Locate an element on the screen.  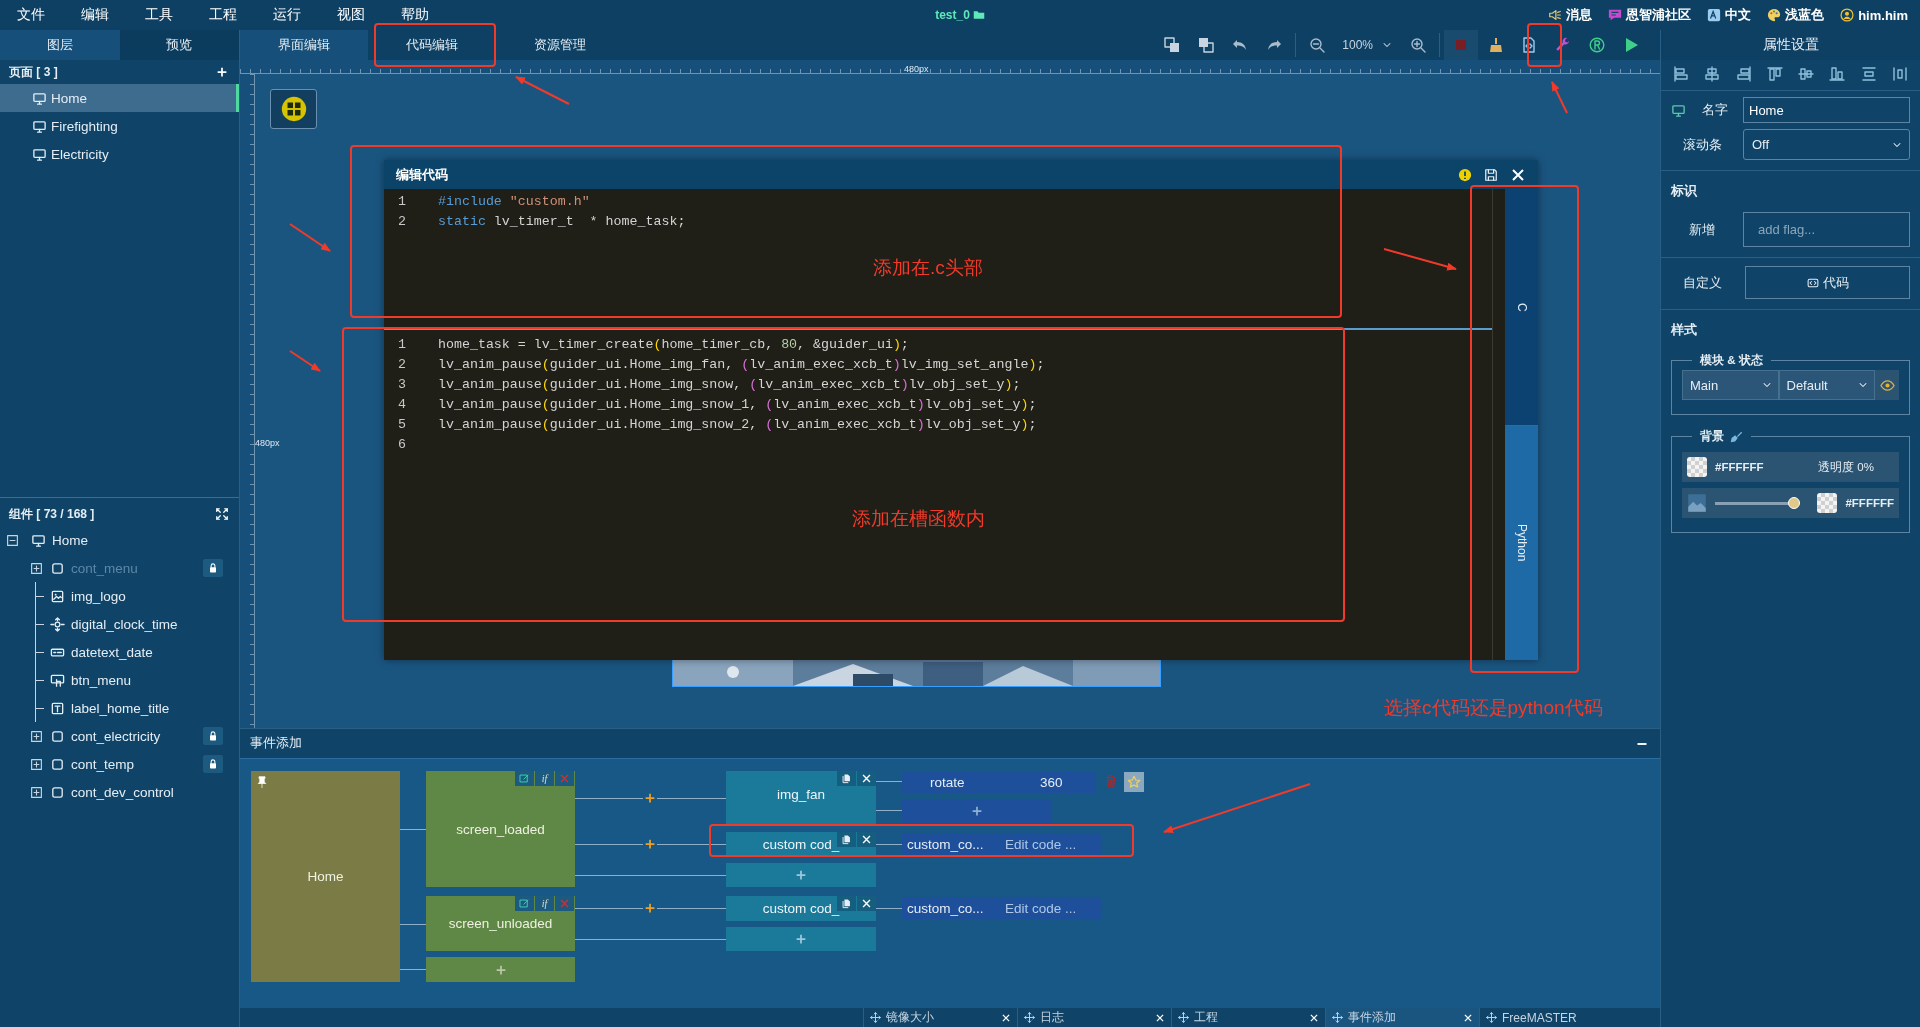
annotation-box is located at coordinates (1544, 45).